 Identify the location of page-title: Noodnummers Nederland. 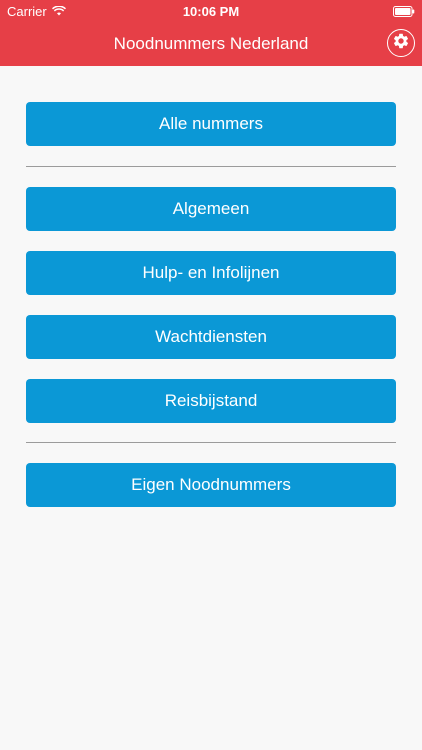
(211, 43).